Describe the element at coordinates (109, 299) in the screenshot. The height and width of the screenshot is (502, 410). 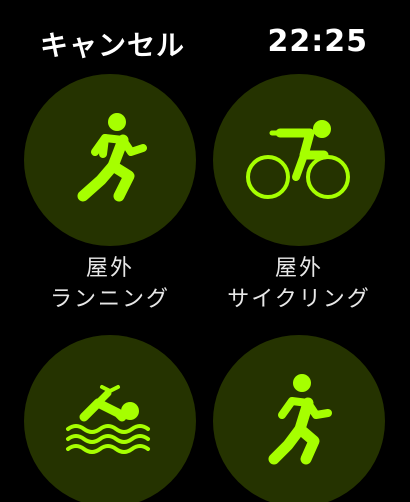
I see `workout-label-line2: ランニング` at that location.